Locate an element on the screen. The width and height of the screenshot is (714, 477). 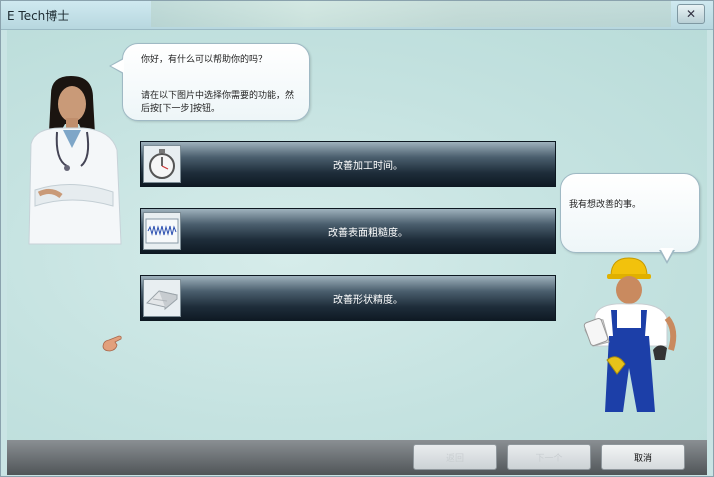
worker-speech-bubble: 我有想改善的事。 is located at coordinates (630, 218).